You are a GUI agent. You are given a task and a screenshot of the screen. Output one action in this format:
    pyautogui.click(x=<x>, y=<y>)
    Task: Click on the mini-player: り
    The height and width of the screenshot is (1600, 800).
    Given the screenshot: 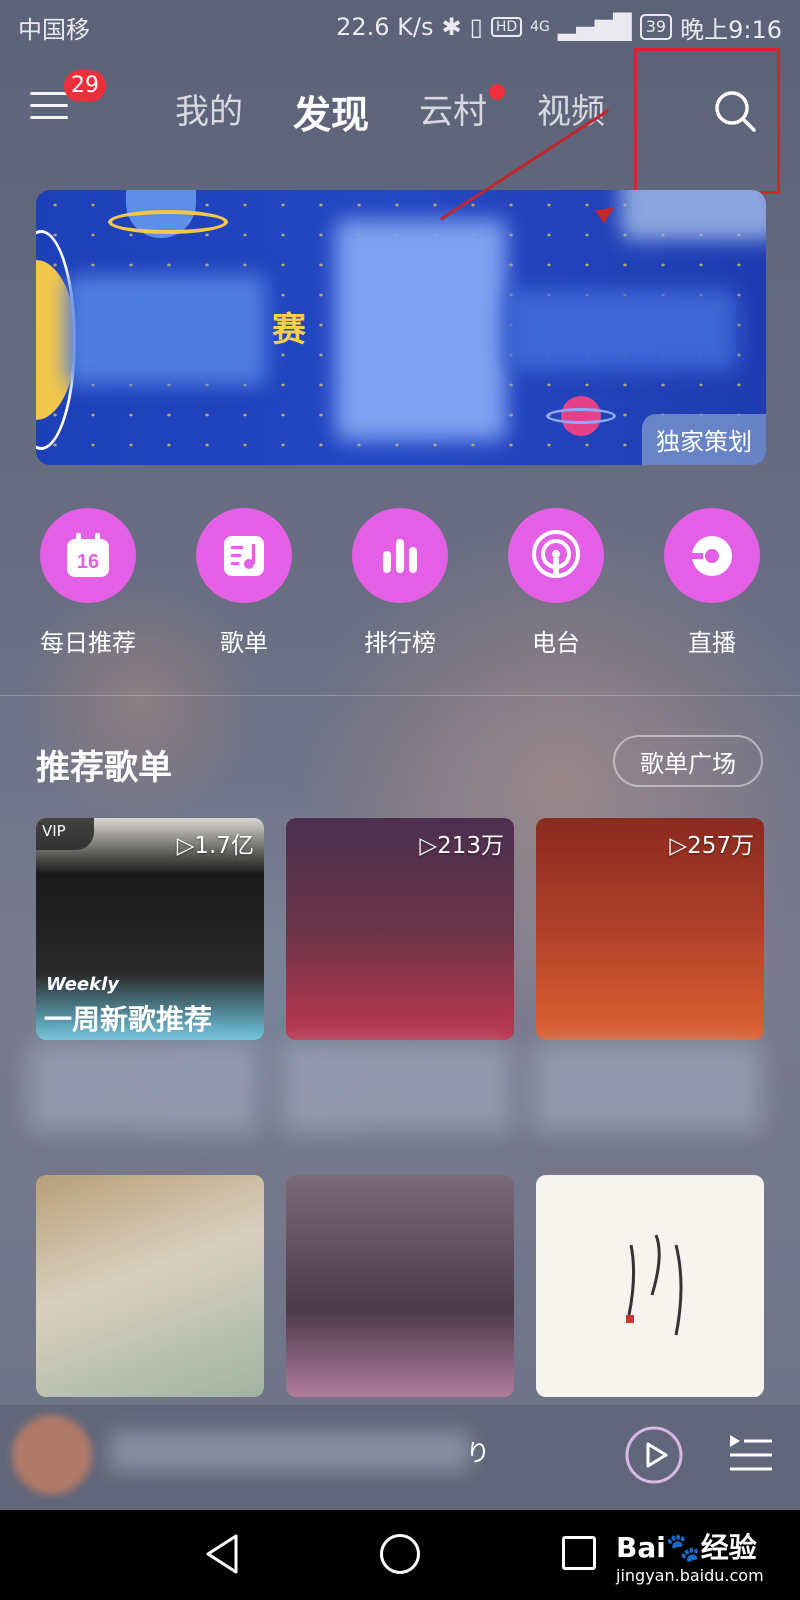 What is the action you would take?
    pyautogui.click(x=400, y=1457)
    